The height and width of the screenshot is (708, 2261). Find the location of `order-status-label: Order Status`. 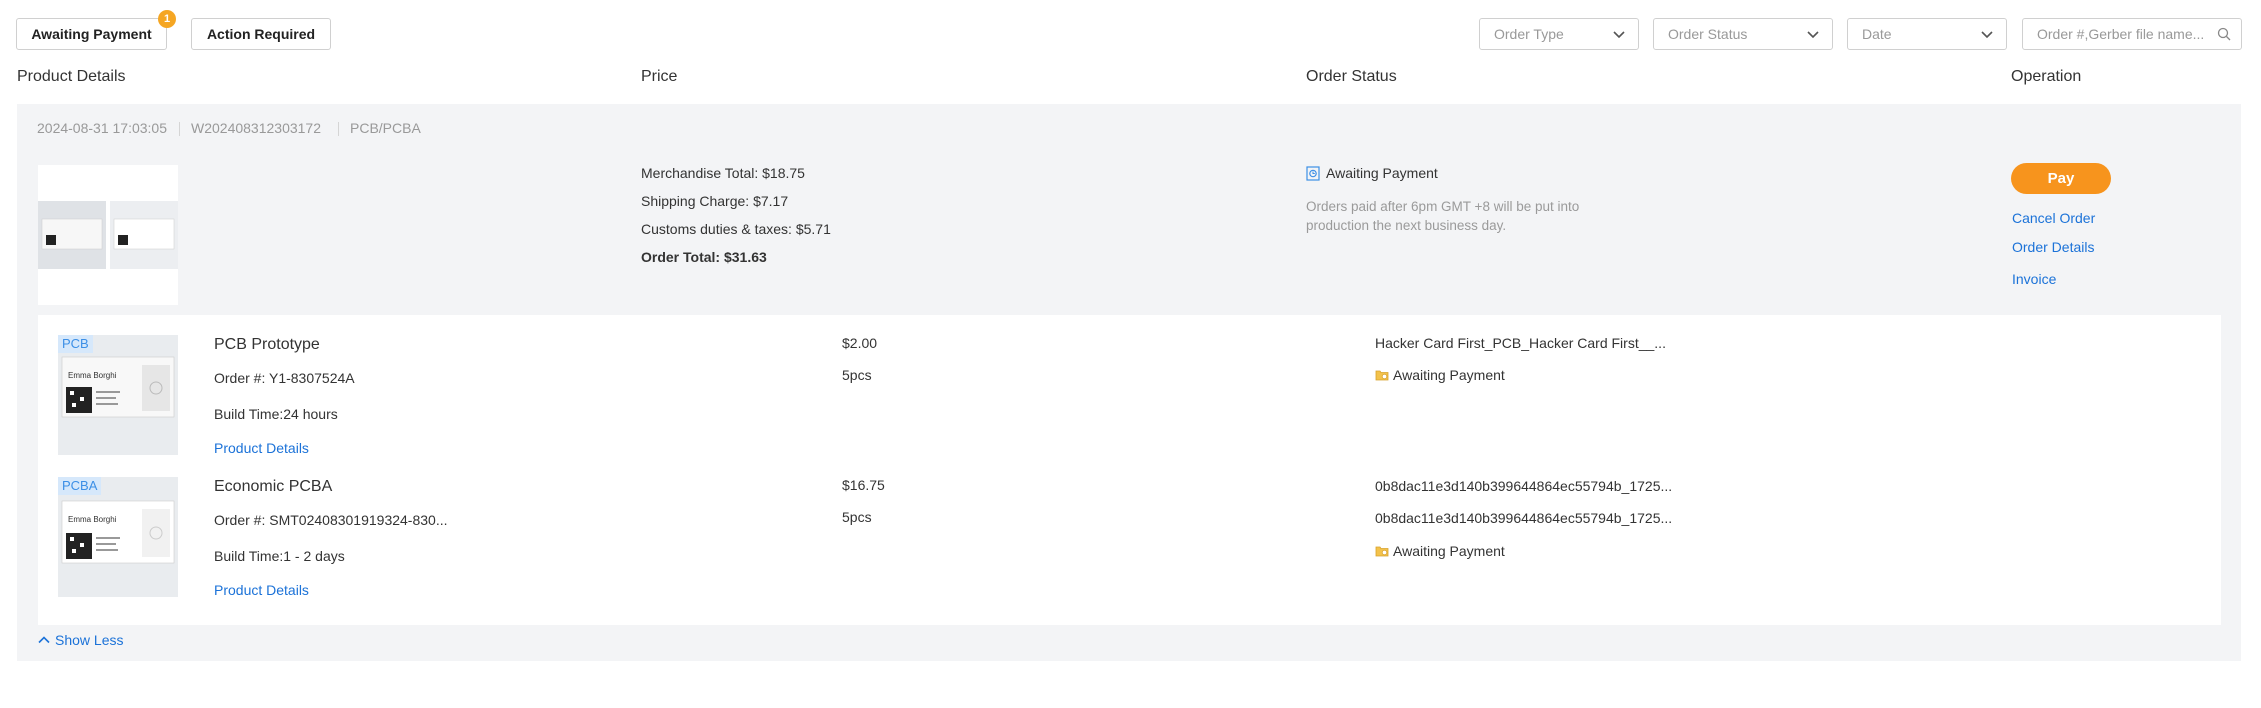

order-status-label: Order Status is located at coordinates (1708, 34).